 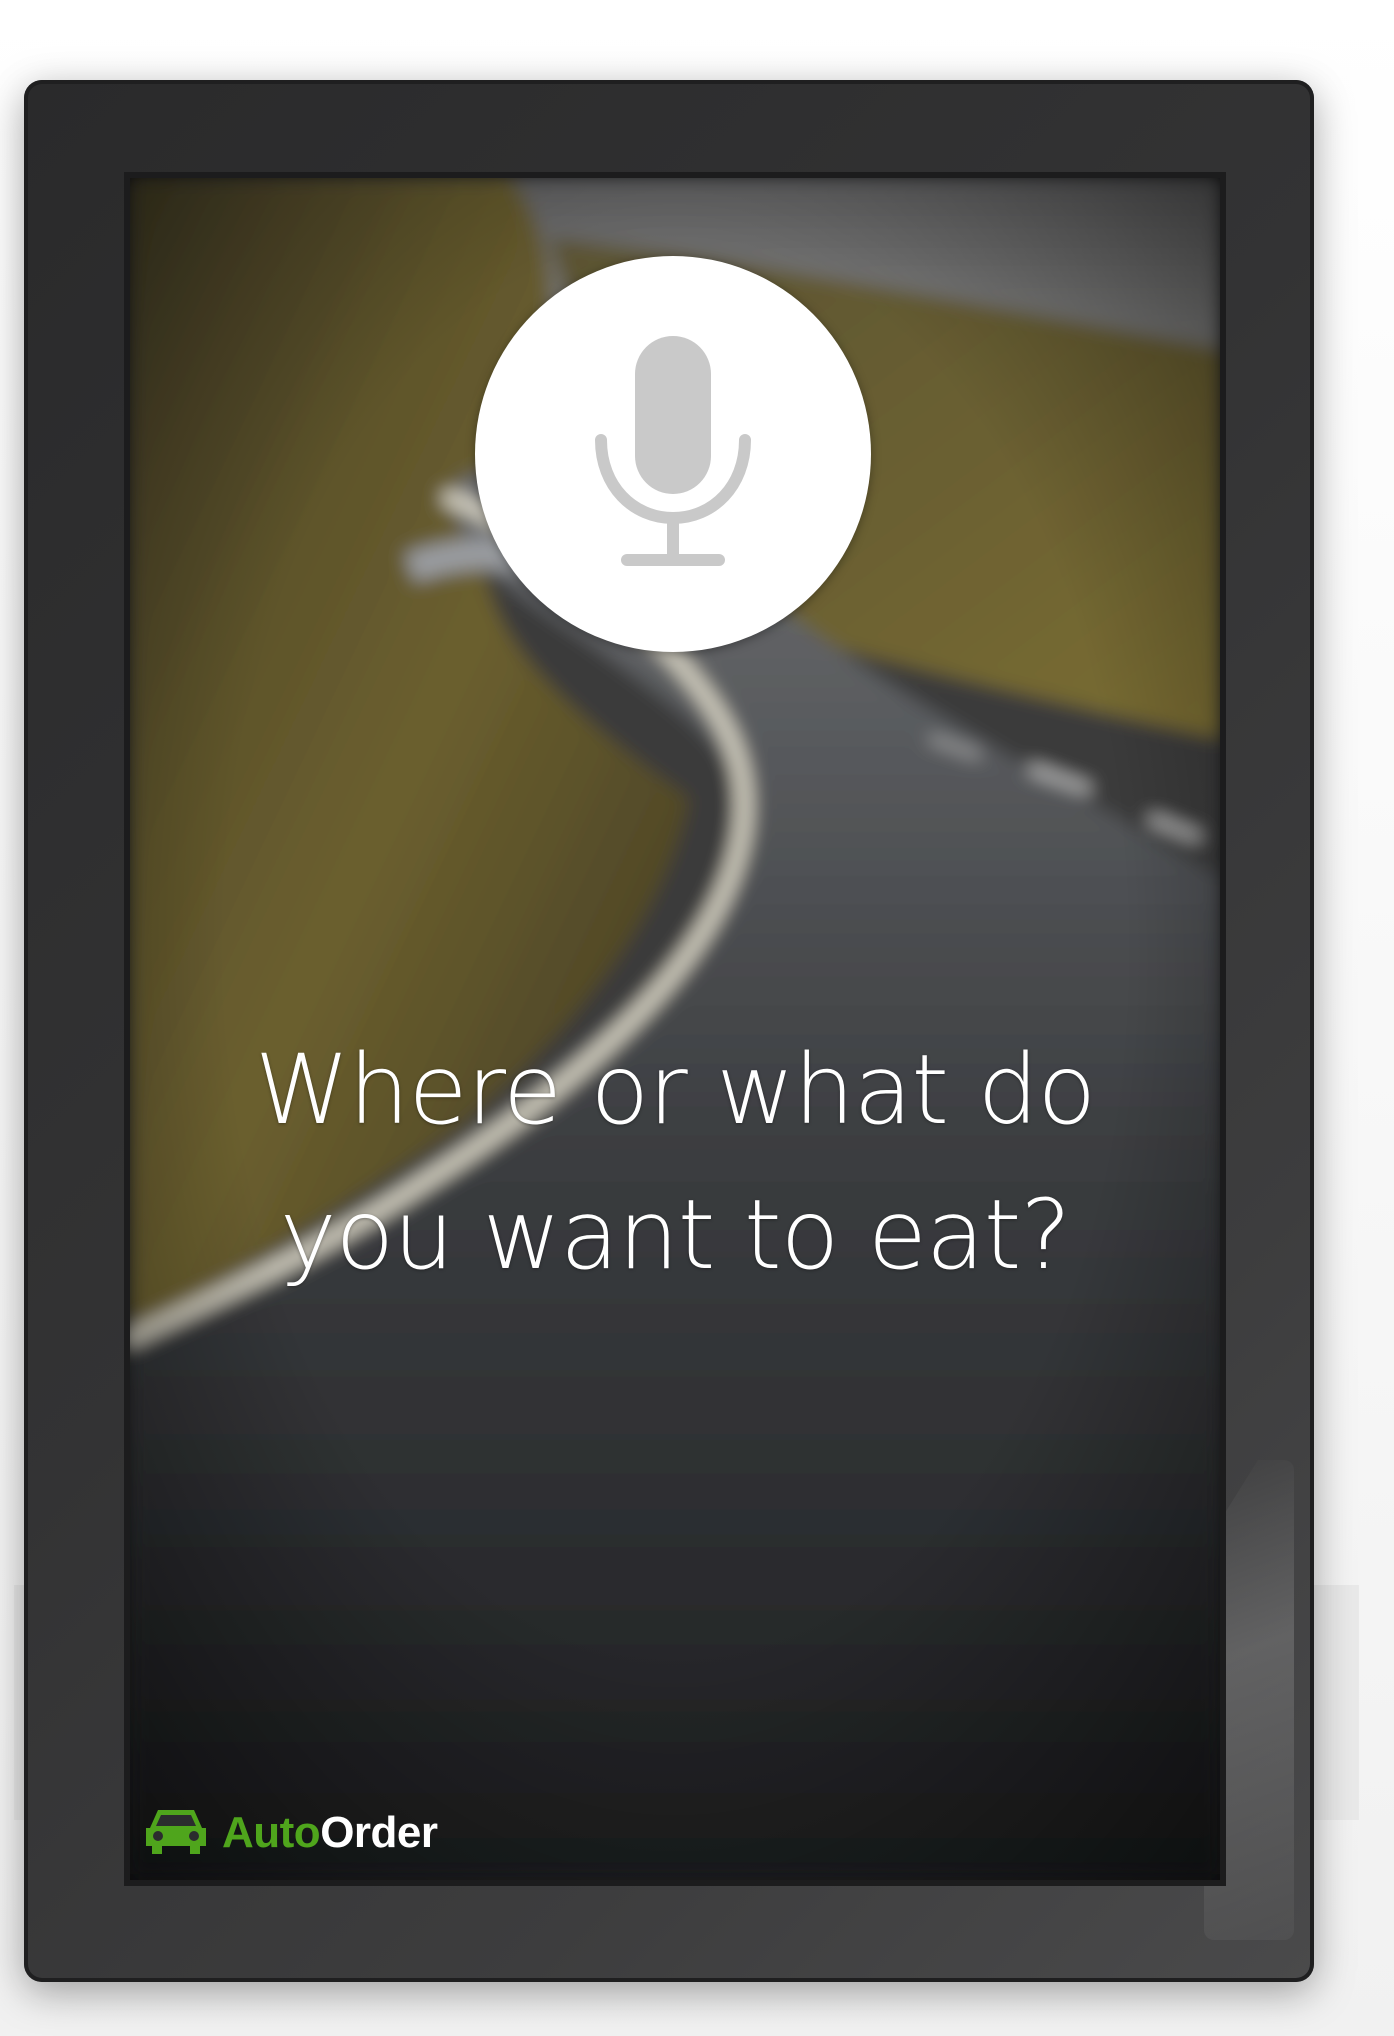 I want to click on brand-logo: AutoOrder, so click(x=291, y=1833).